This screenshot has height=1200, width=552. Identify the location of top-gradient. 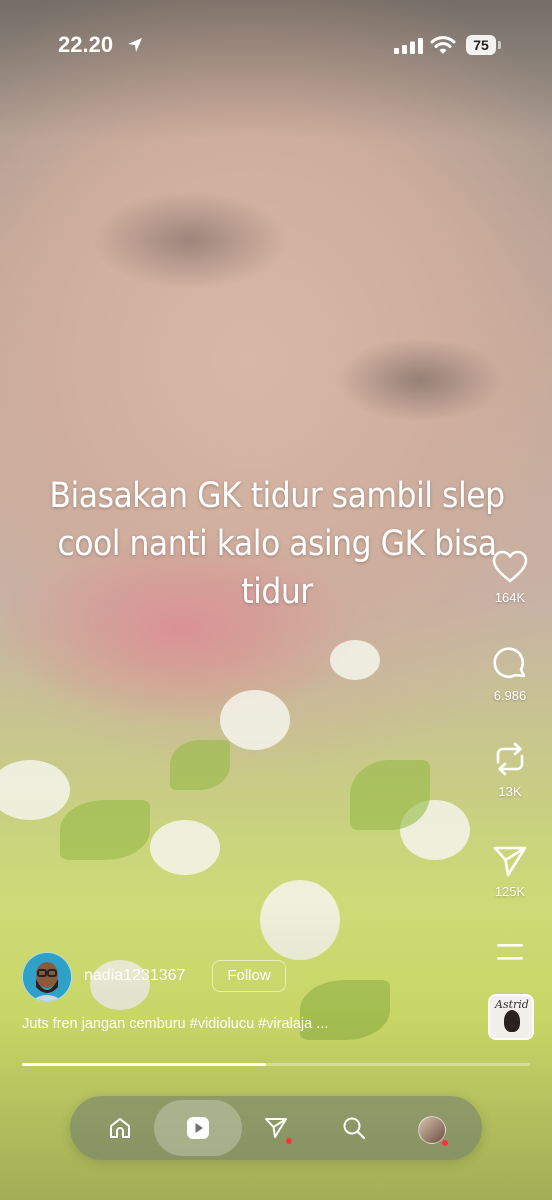
(276, 70).